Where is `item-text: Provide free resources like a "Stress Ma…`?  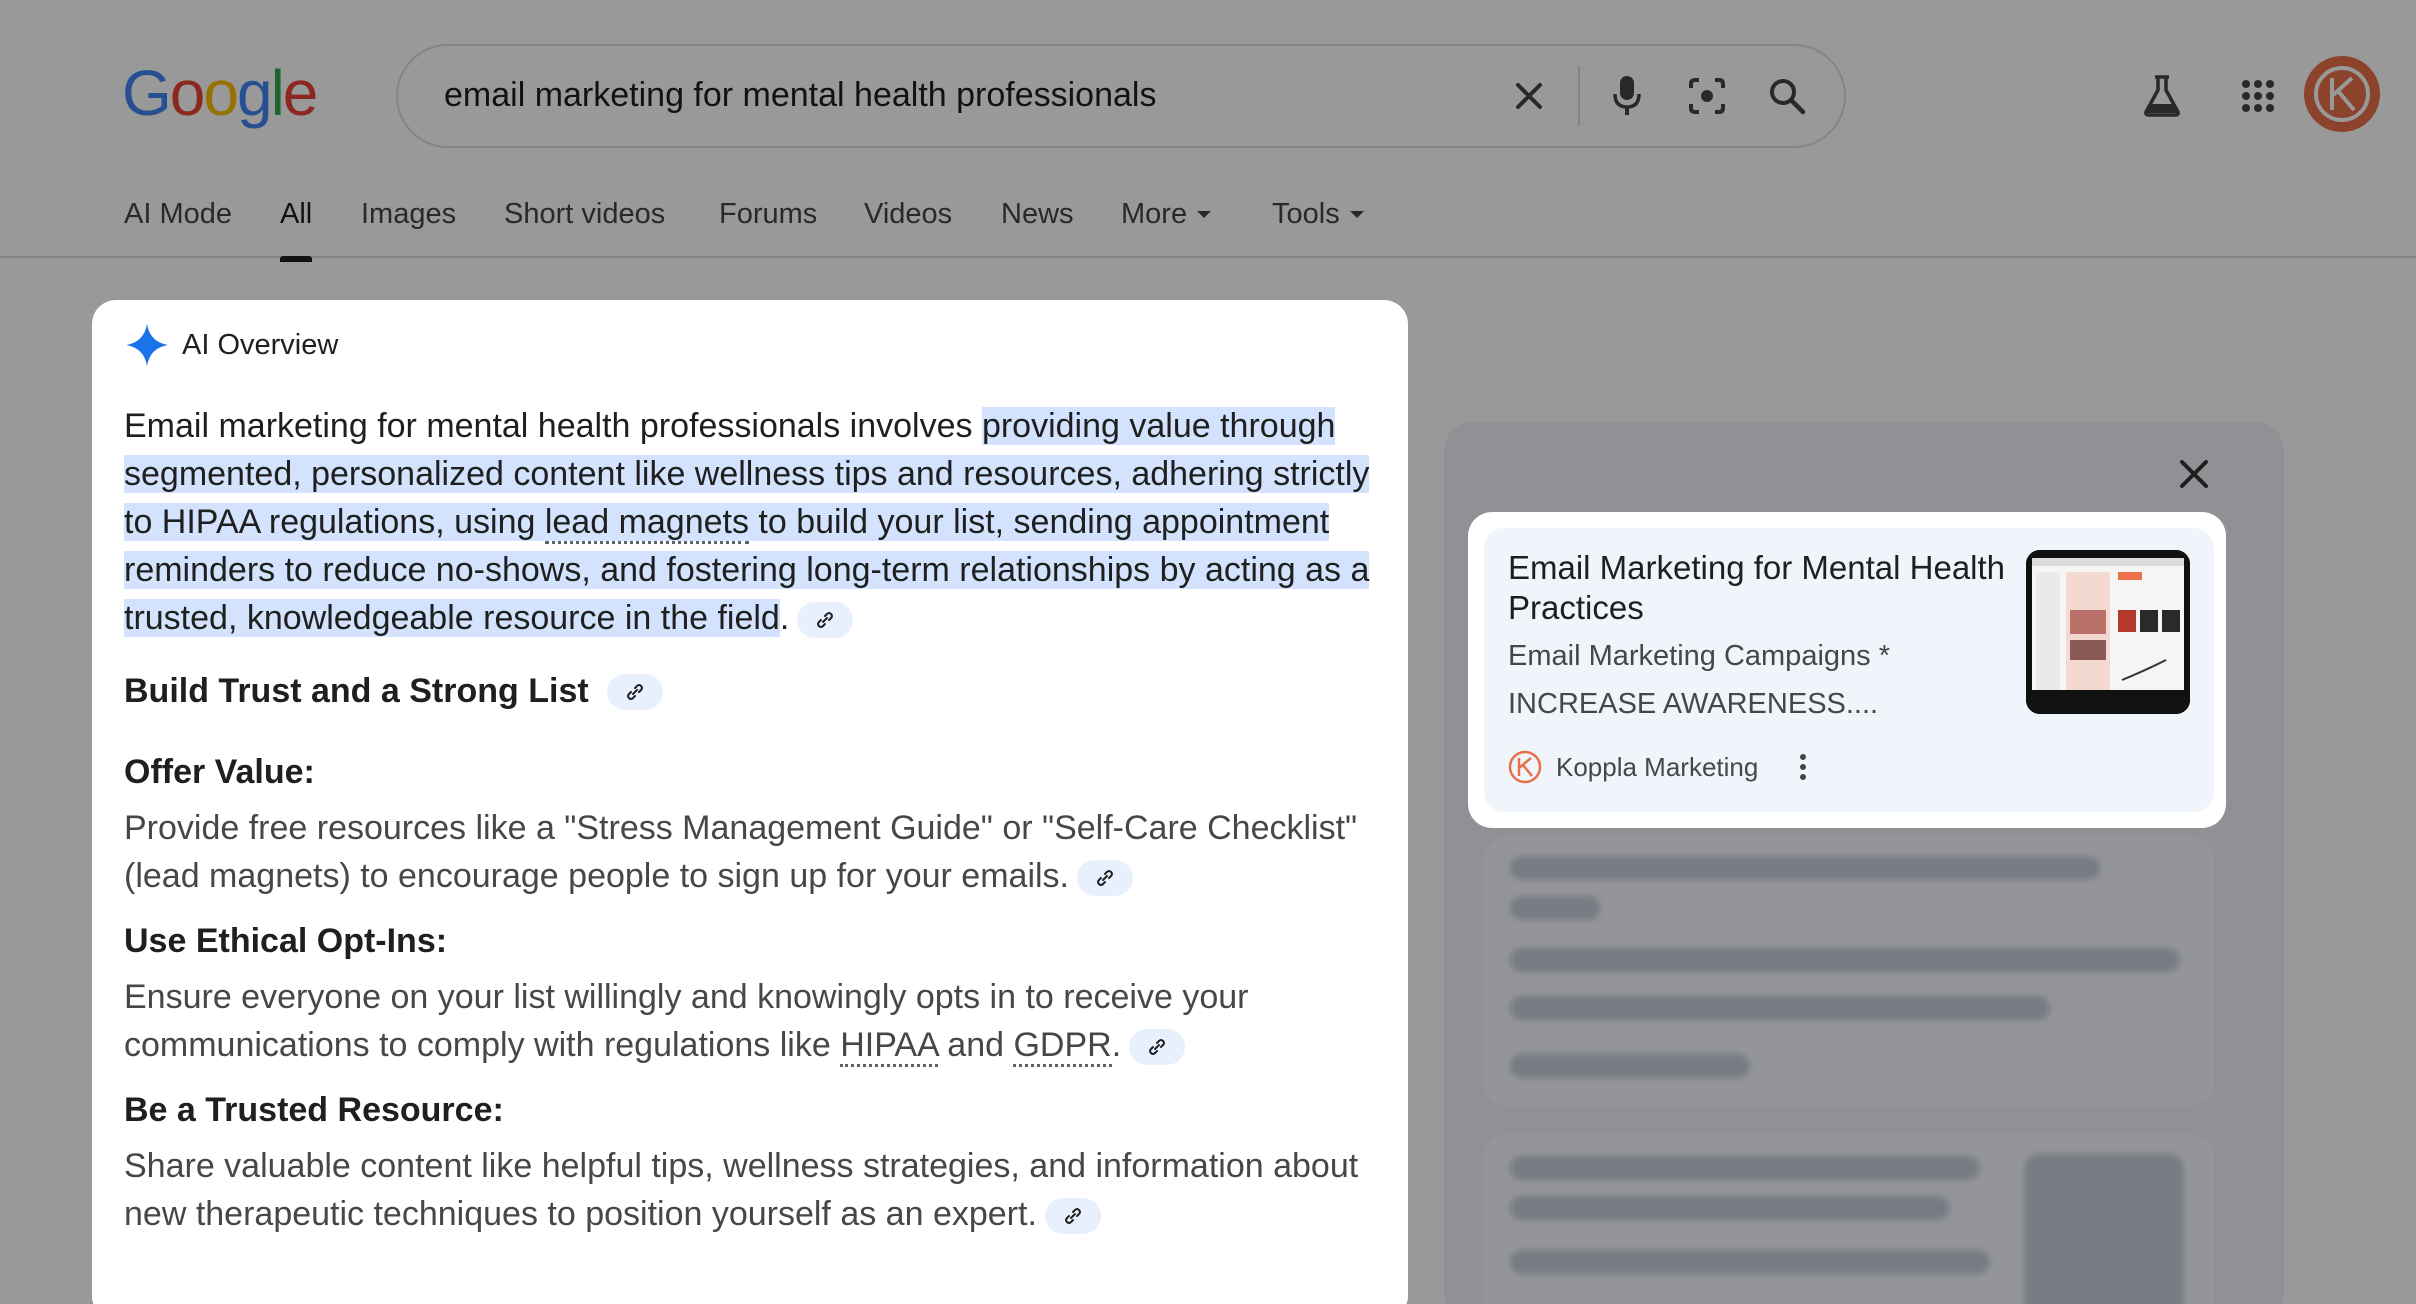
item-text: Provide free resources like a "Stress Ma… is located at coordinates (754, 852).